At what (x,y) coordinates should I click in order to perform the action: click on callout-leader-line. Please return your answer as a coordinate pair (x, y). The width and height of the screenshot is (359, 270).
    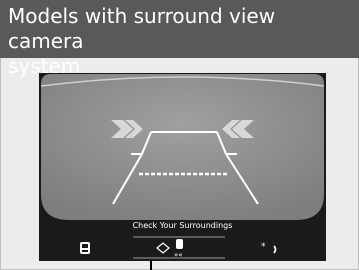
    Looking at the image, I should click on (151, 265).